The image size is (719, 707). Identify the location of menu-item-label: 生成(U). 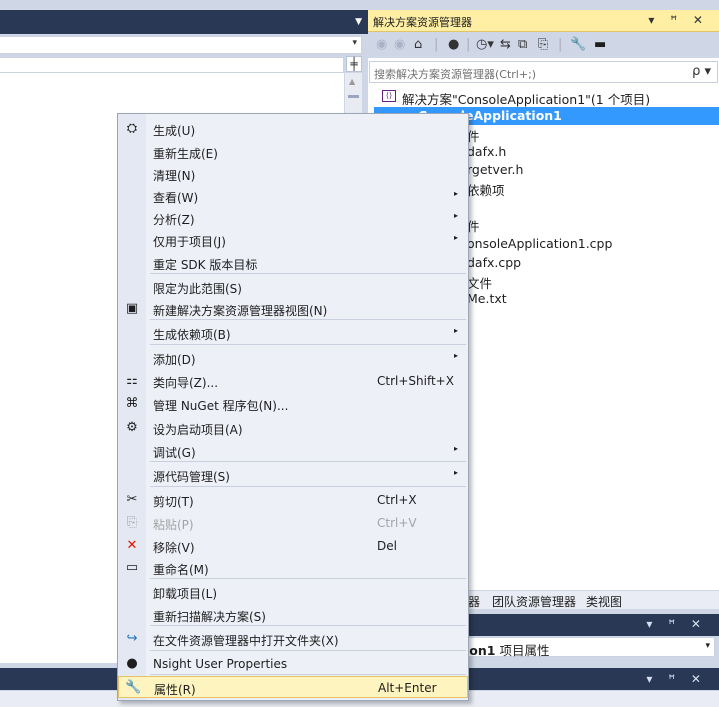
(174, 131).